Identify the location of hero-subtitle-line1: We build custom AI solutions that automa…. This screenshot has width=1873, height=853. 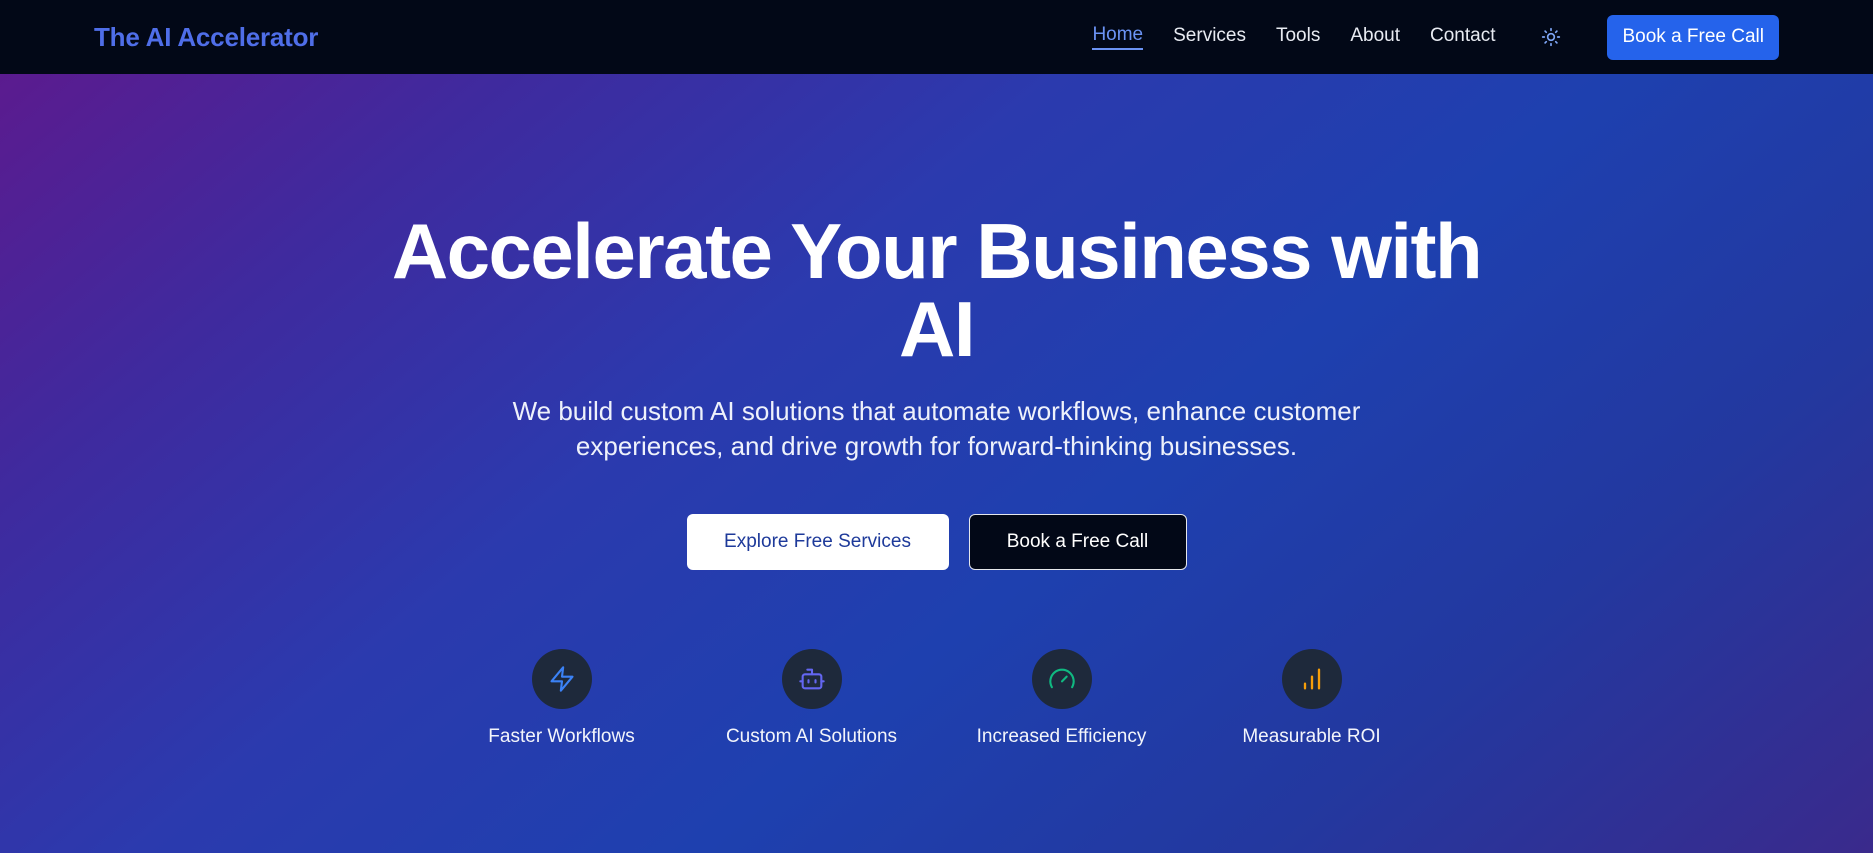
(936, 411).